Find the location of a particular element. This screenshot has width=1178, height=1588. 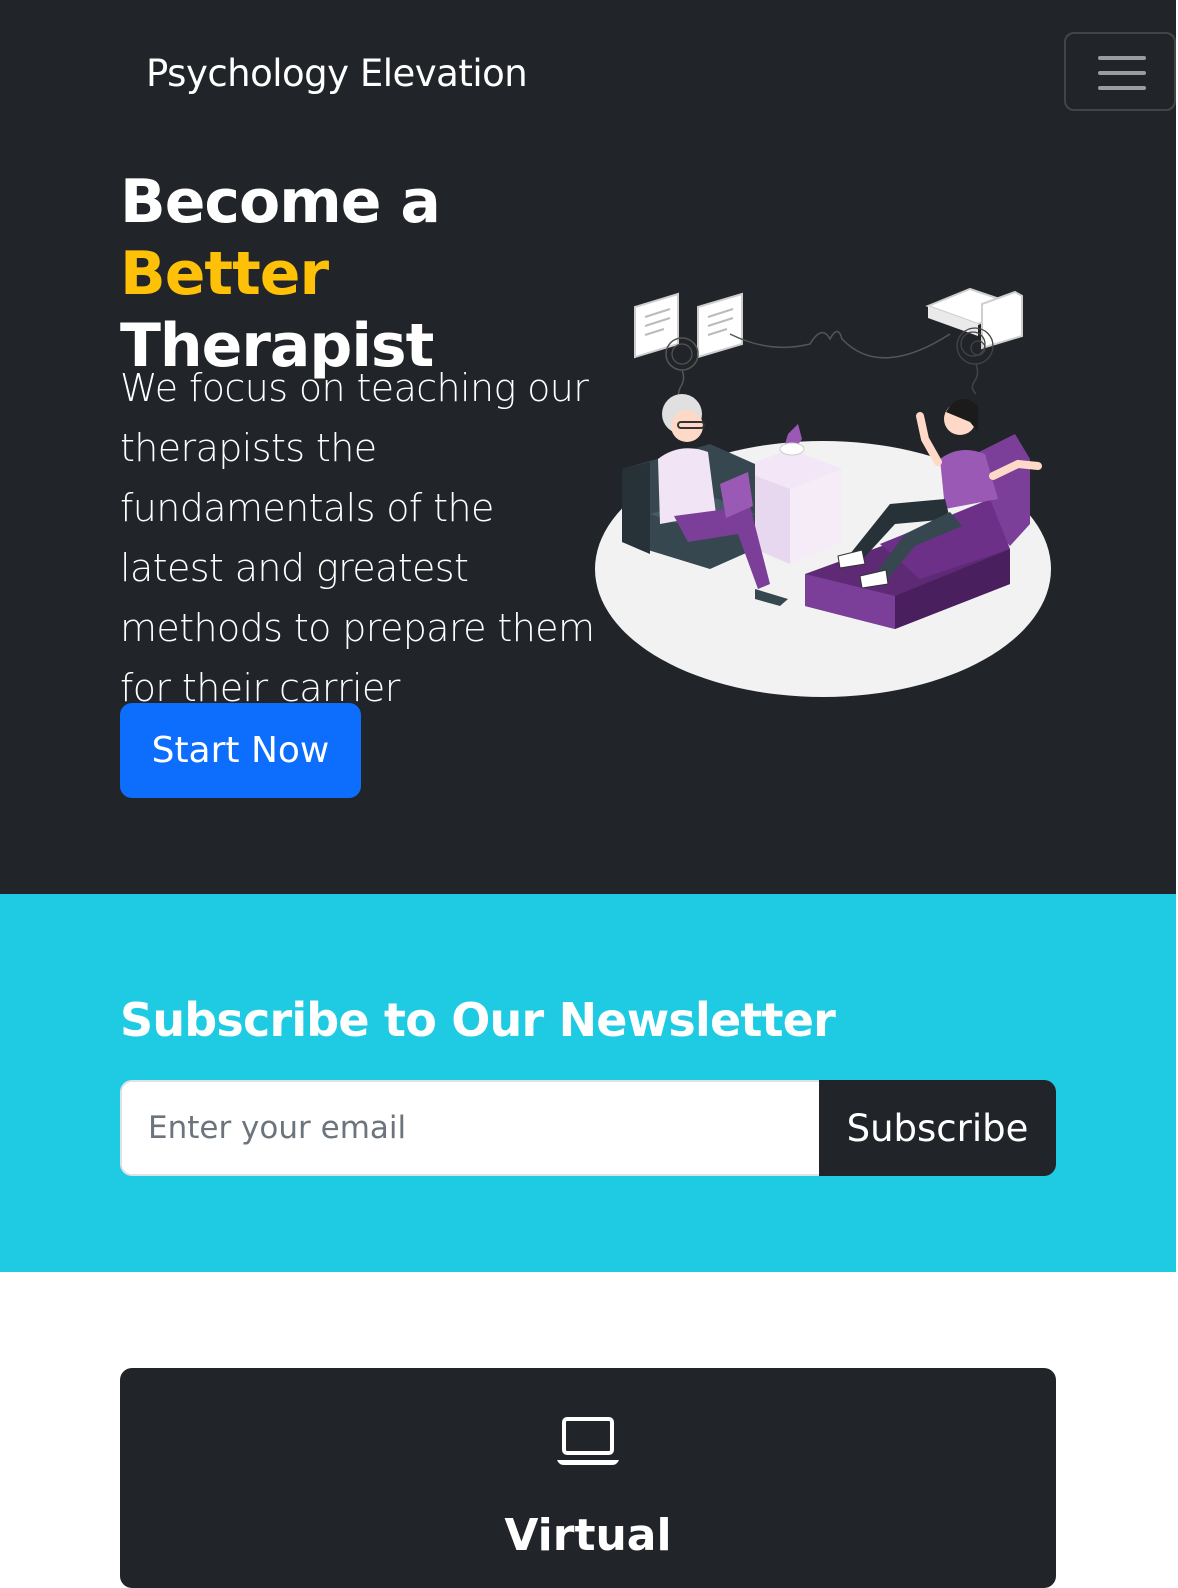

hero-title: Become a Better Therapist is located at coordinates (380, 274).